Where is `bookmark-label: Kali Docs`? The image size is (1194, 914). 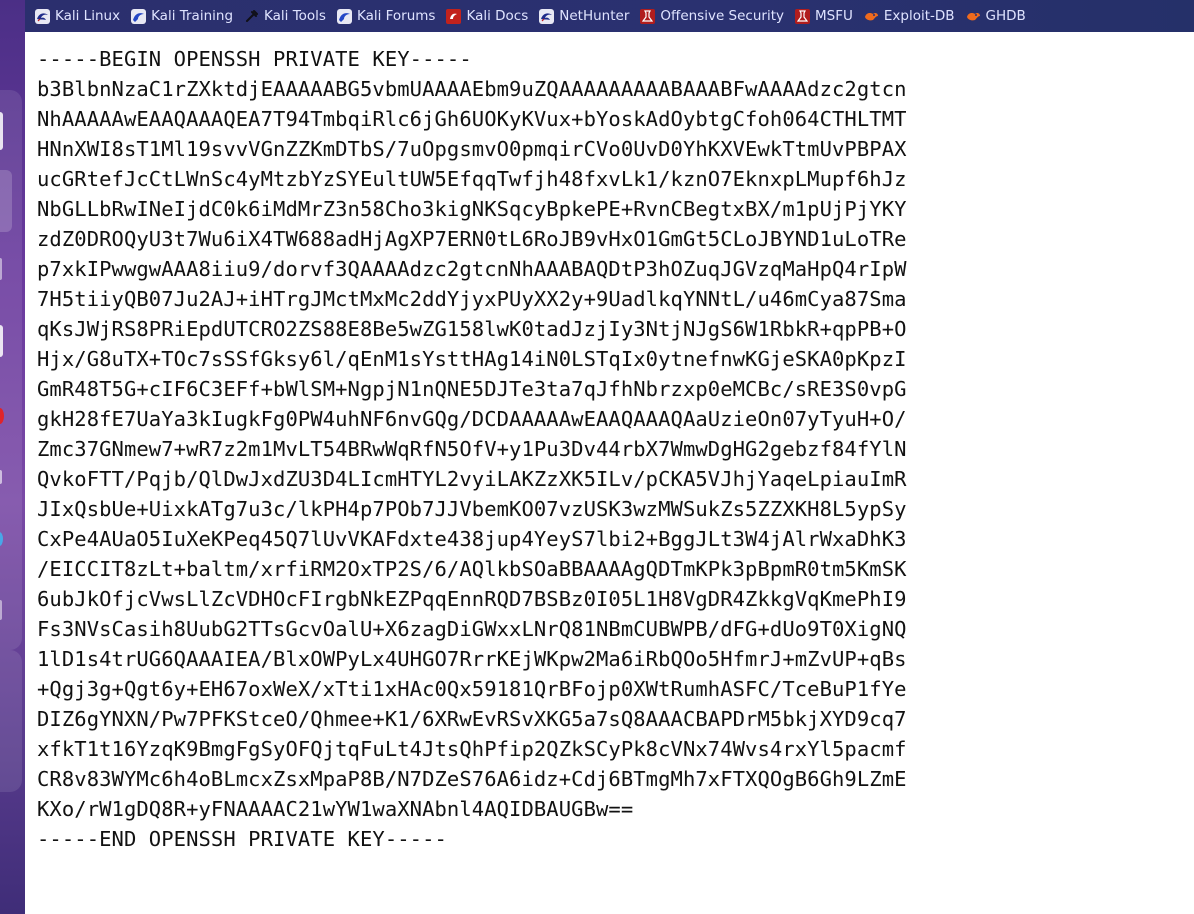
bookmark-label: Kali Docs is located at coordinates (497, 16).